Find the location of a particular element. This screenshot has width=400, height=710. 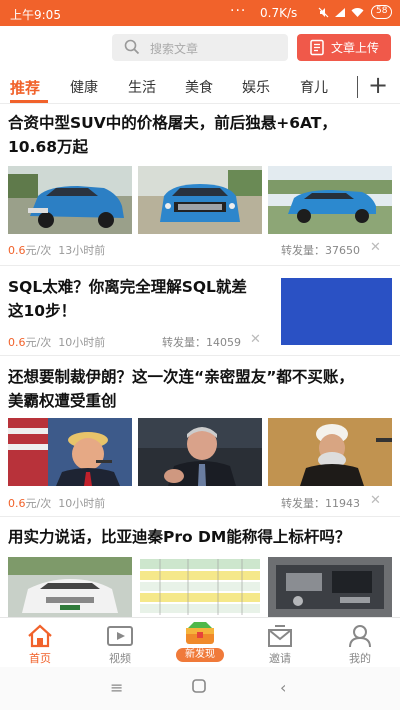

article-title-line: 美霸权遭受重创 is located at coordinates (62, 401).